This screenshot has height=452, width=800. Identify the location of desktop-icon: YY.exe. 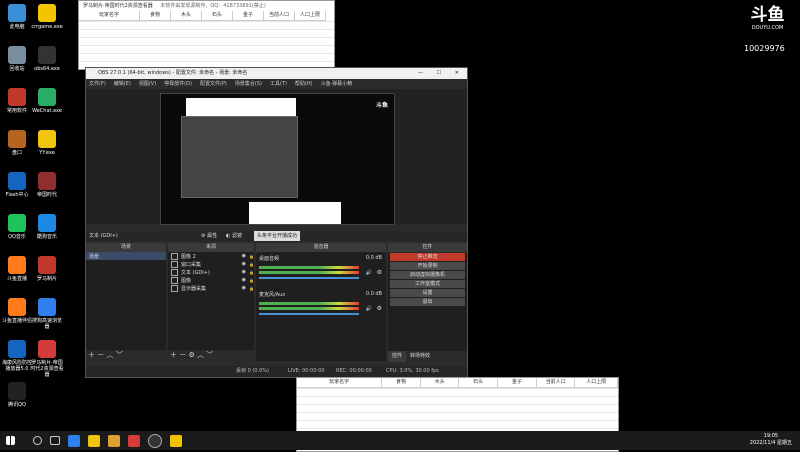
(47, 143).